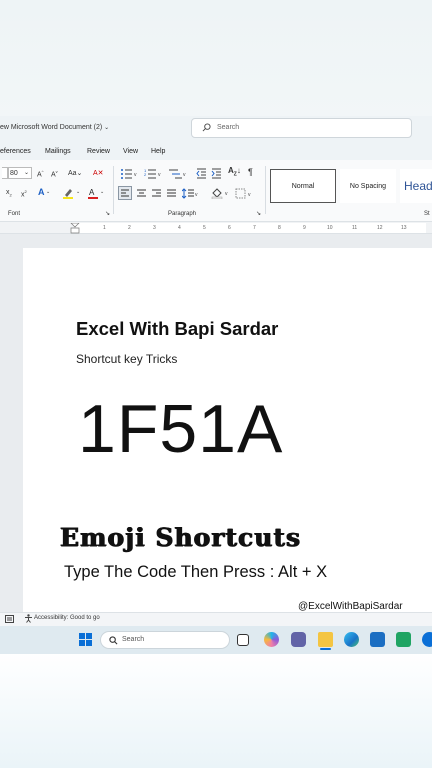  What do you see at coordinates (196, 572) in the screenshot?
I see `overlay-instruction: Type The Code Then Press : Alt + X` at bounding box center [196, 572].